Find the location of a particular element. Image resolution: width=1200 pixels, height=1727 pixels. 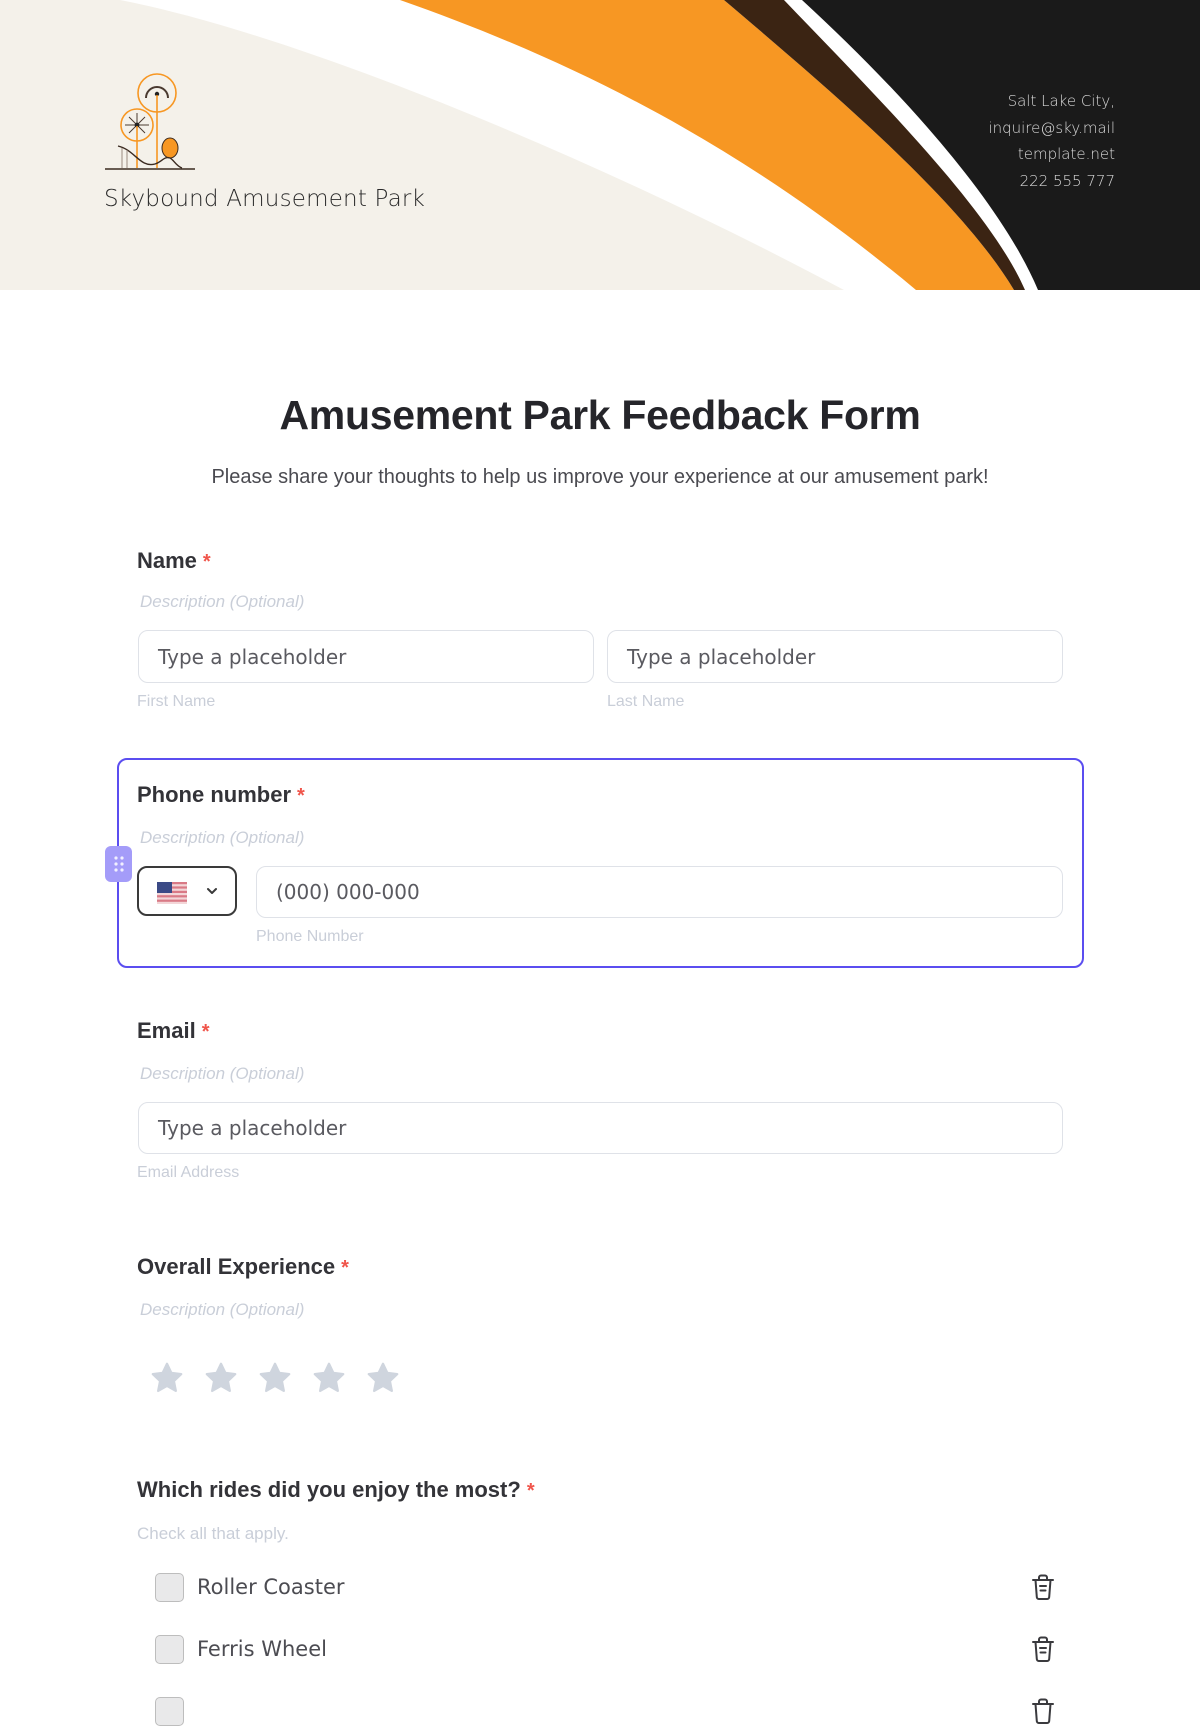

star-rating is located at coordinates (275, 1378).